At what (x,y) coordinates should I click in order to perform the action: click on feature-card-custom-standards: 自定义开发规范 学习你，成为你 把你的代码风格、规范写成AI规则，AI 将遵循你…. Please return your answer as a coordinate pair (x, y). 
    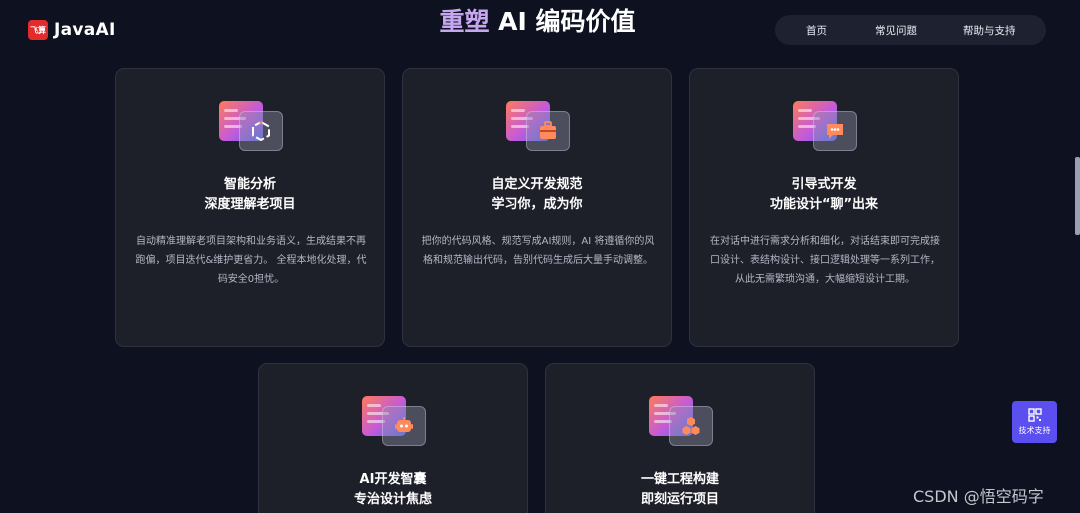
    Looking at the image, I should click on (537, 207).